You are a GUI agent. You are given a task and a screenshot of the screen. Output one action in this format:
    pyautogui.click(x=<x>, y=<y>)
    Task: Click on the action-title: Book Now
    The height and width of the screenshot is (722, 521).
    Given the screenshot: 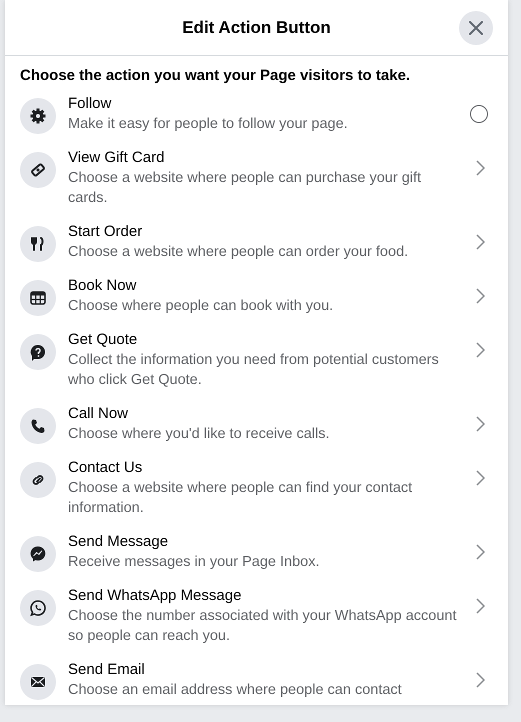 What is the action you would take?
    pyautogui.click(x=103, y=286)
    